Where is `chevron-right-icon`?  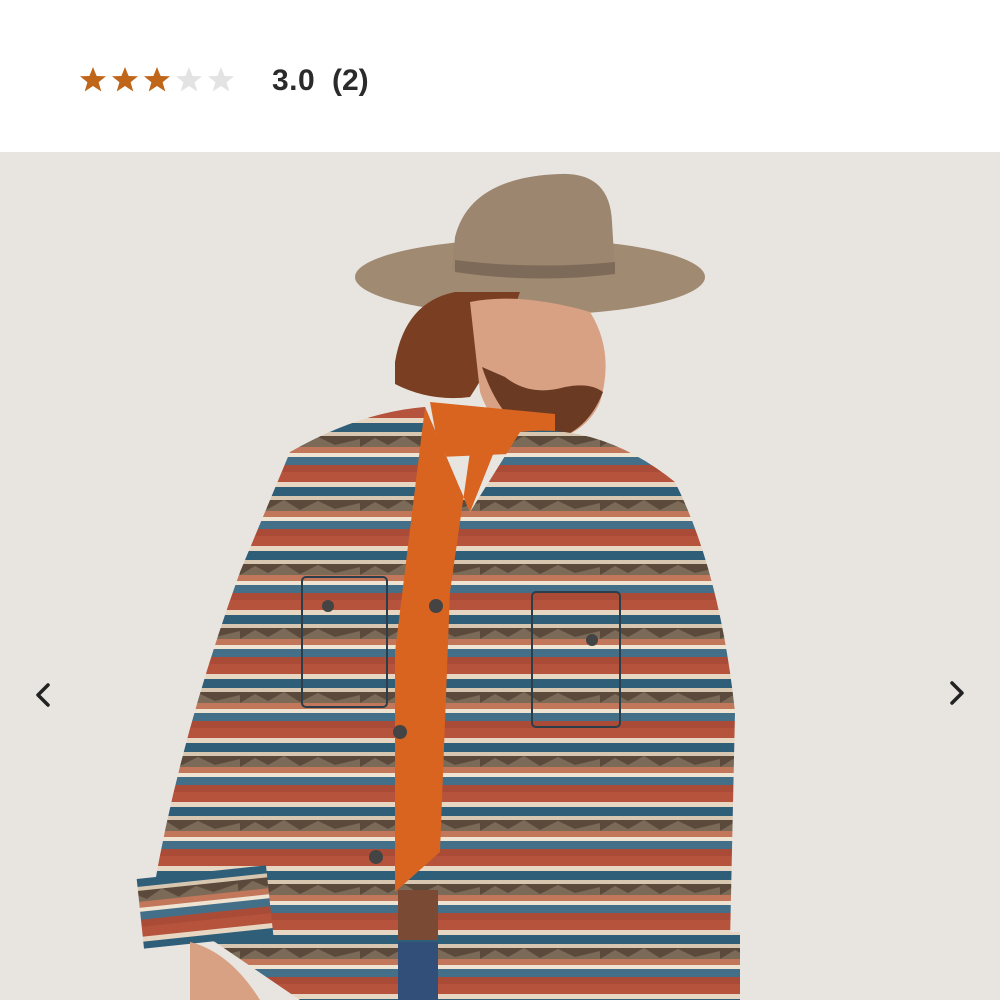 chevron-right-icon is located at coordinates (957, 693).